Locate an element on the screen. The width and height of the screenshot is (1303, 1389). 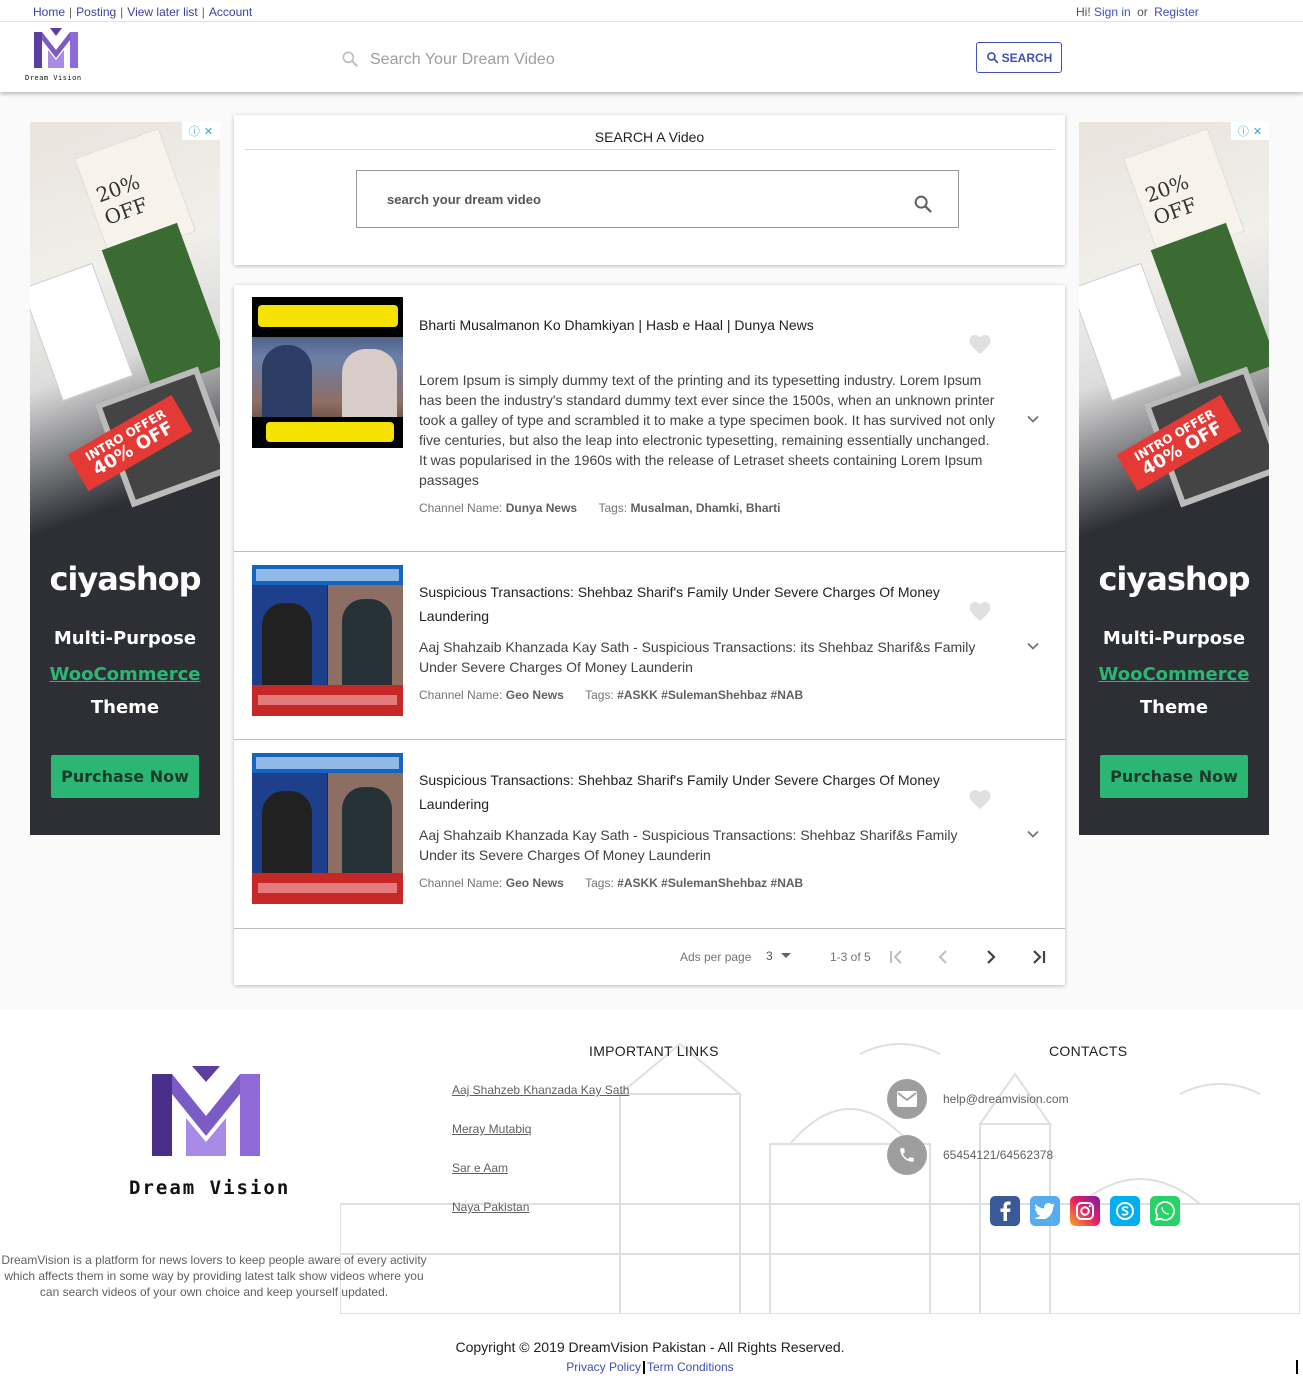
contacts-heading: CONTACTS is located at coordinates (1088, 1051).